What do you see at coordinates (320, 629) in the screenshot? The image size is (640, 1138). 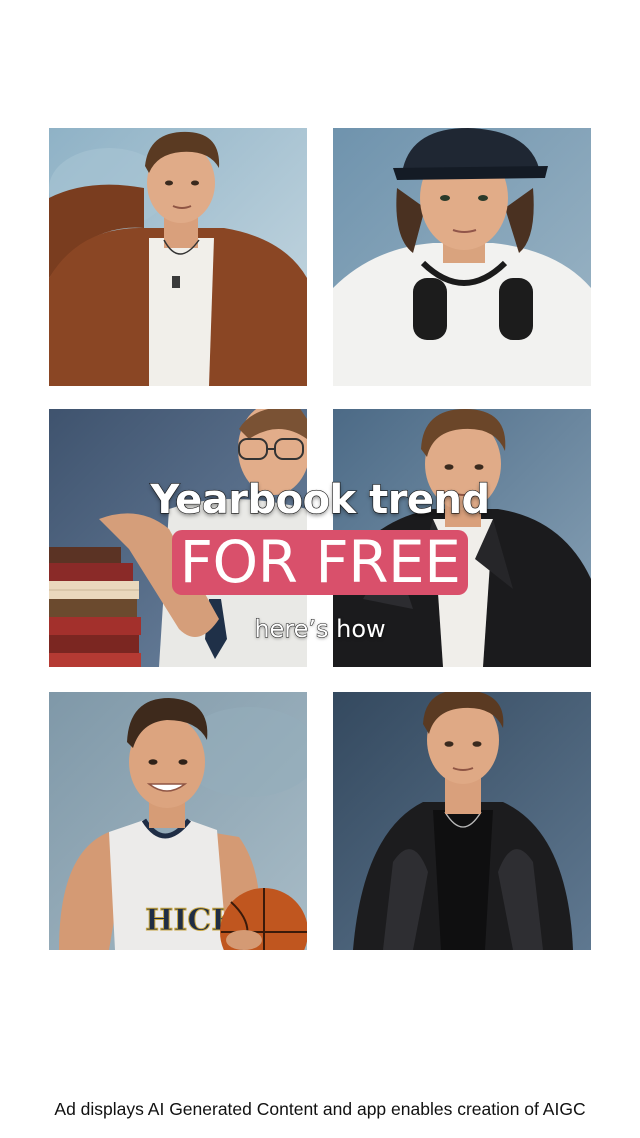 I see `subline-heres-how: here’s how` at bounding box center [320, 629].